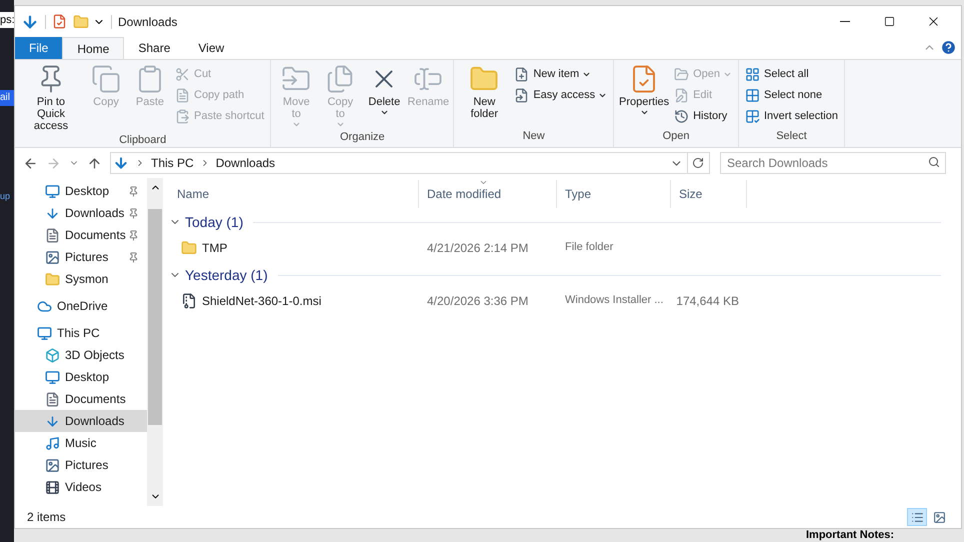 This screenshot has height=542, width=964. Describe the element at coordinates (52, 355) in the screenshot. I see `cube-icon` at that location.